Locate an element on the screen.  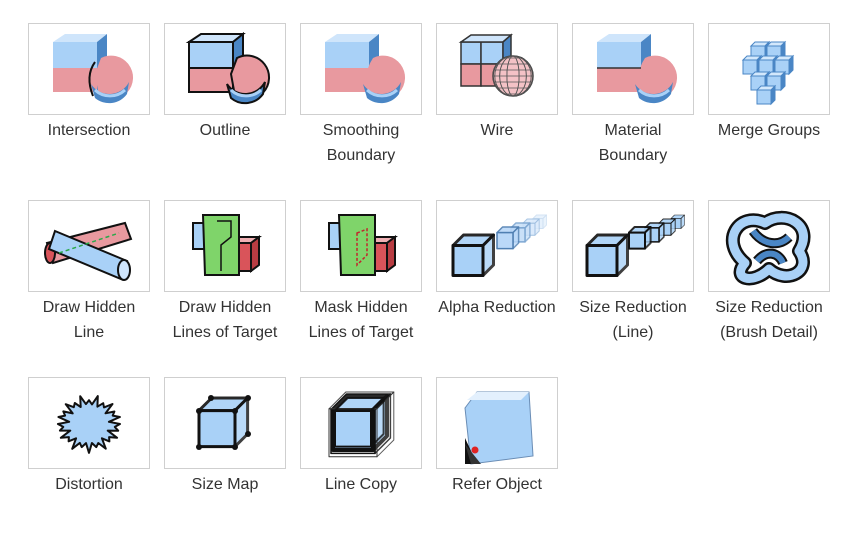
effect-label: Smoothing Boundary is located at coordinates (361, 143).